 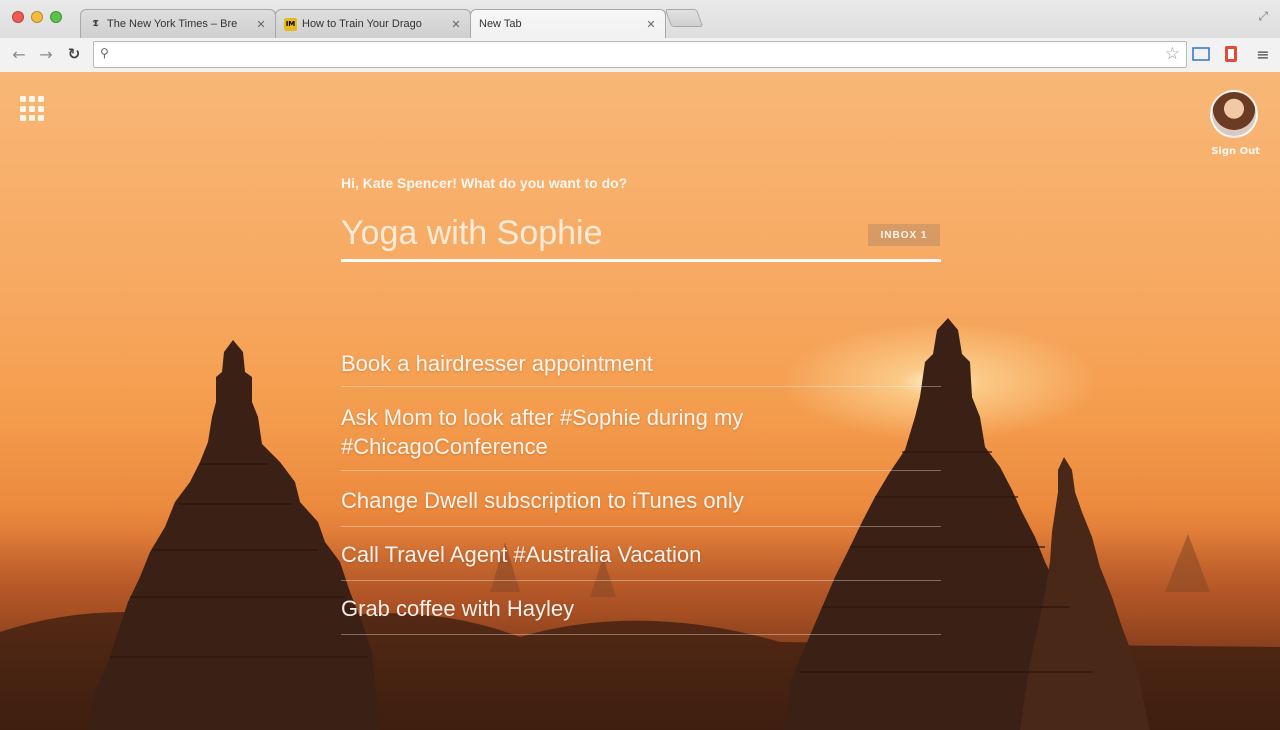 What do you see at coordinates (1263, 16) in the screenshot?
I see `fullscreen-icon: ⤢` at bounding box center [1263, 16].